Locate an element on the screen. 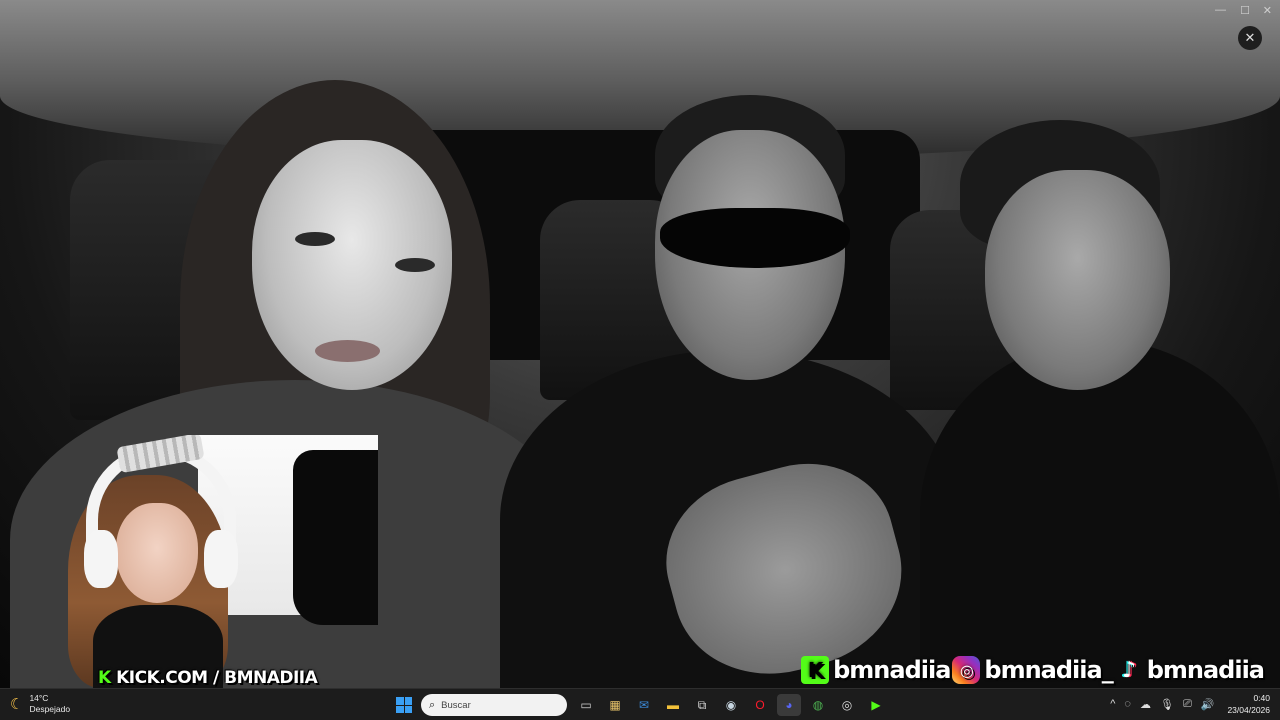 The height and width of the screenshot is (720, 1280). weather-desc: Despejado is located at coordinates (50, 709).